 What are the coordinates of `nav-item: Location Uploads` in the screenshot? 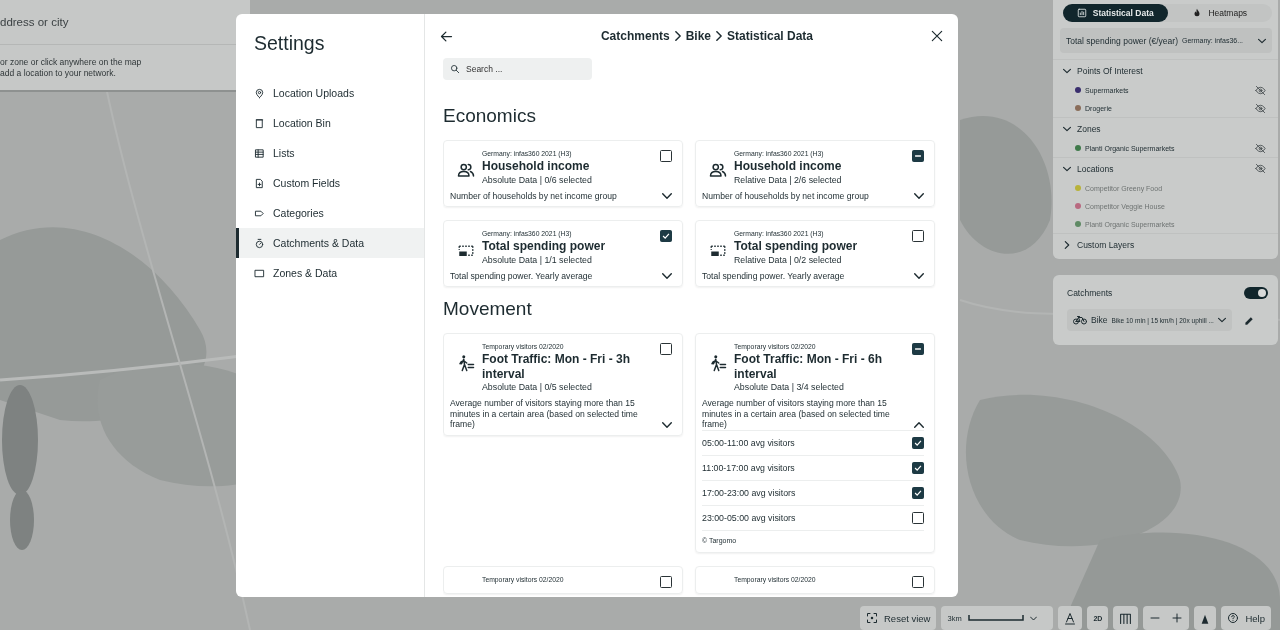 It's located at (330, 93).